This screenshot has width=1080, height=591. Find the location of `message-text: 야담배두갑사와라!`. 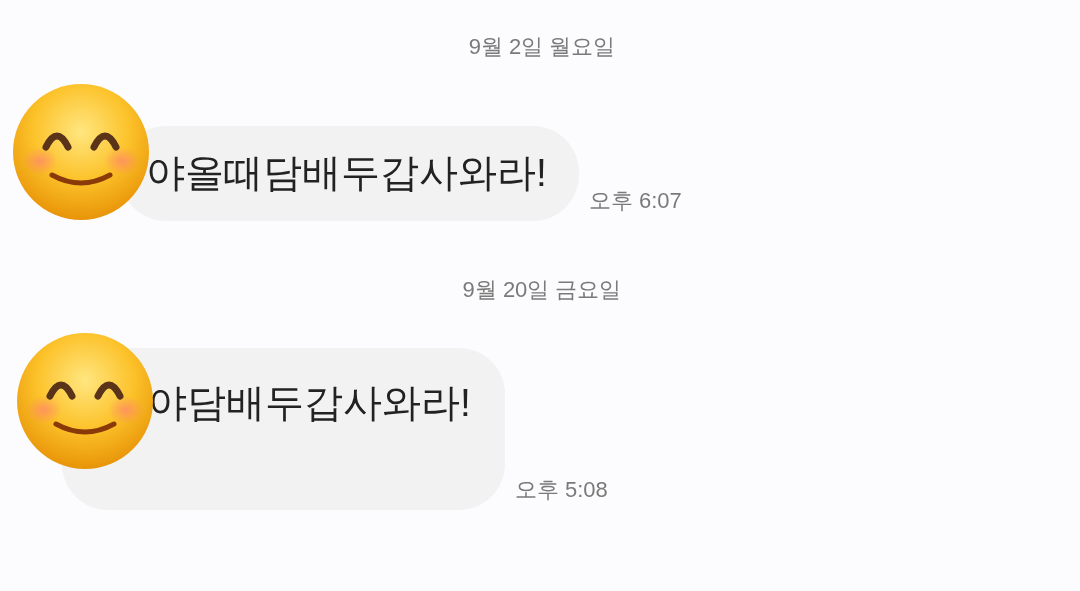

message-text: 야담배두갑사와라! is located at coordinates (309, 403).